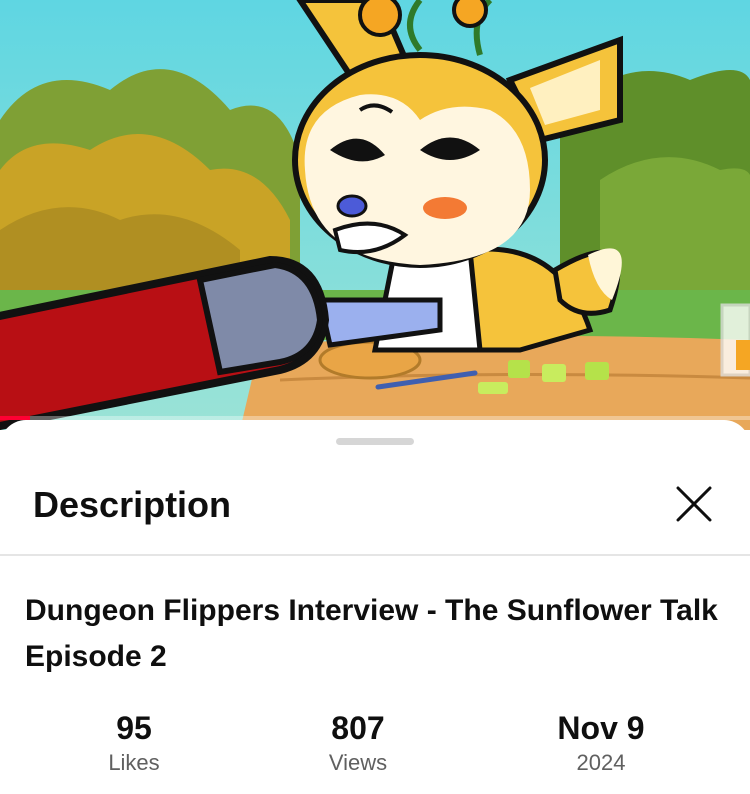 This screenshot has height=794, width=750. I want to click on close-button, so click(694, 504).